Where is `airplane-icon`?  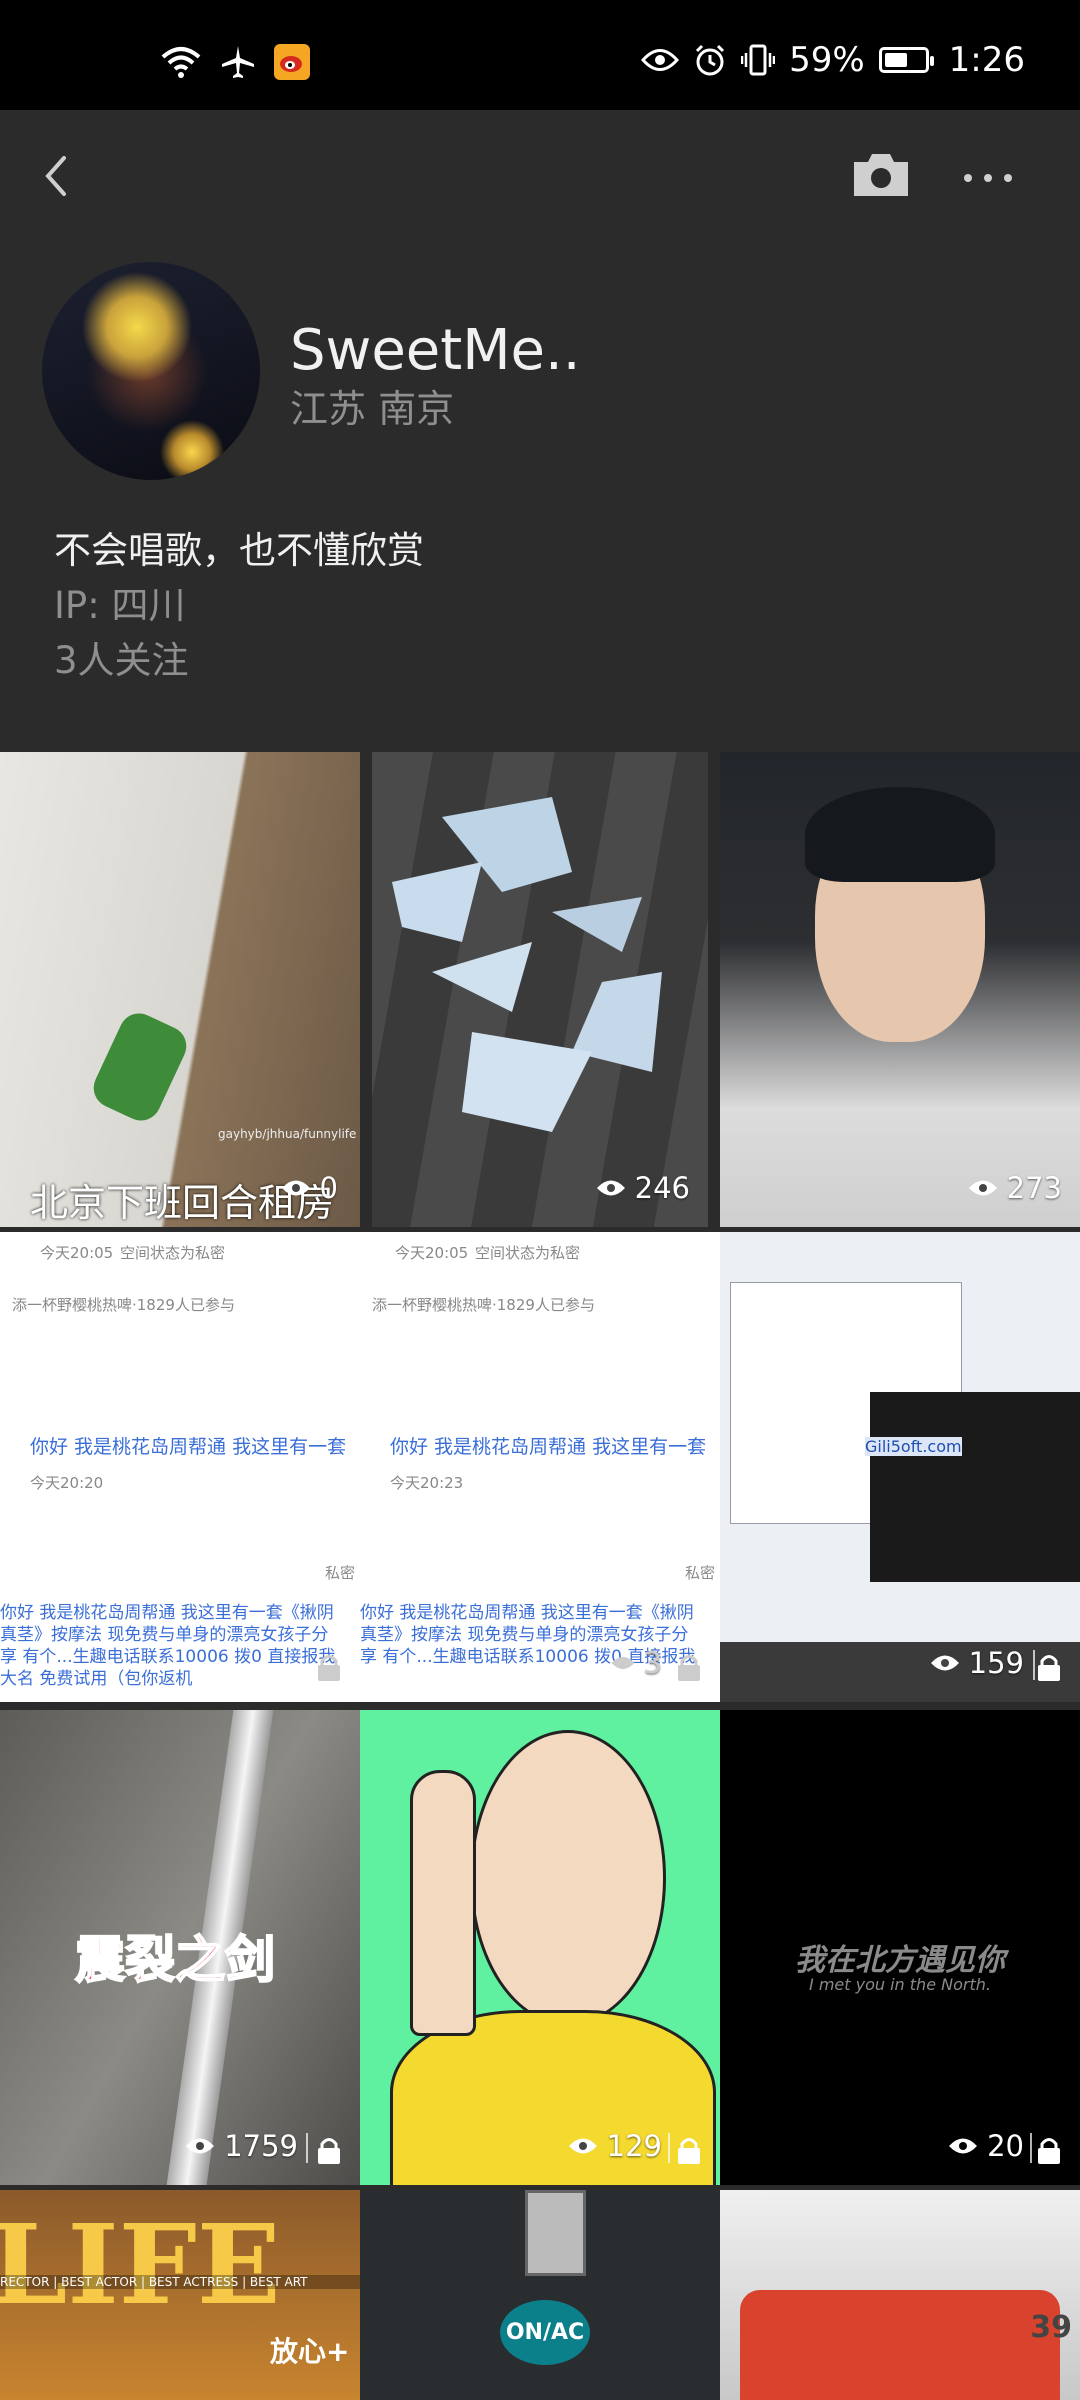
airplane-icon is located at coordinates (238, 62).